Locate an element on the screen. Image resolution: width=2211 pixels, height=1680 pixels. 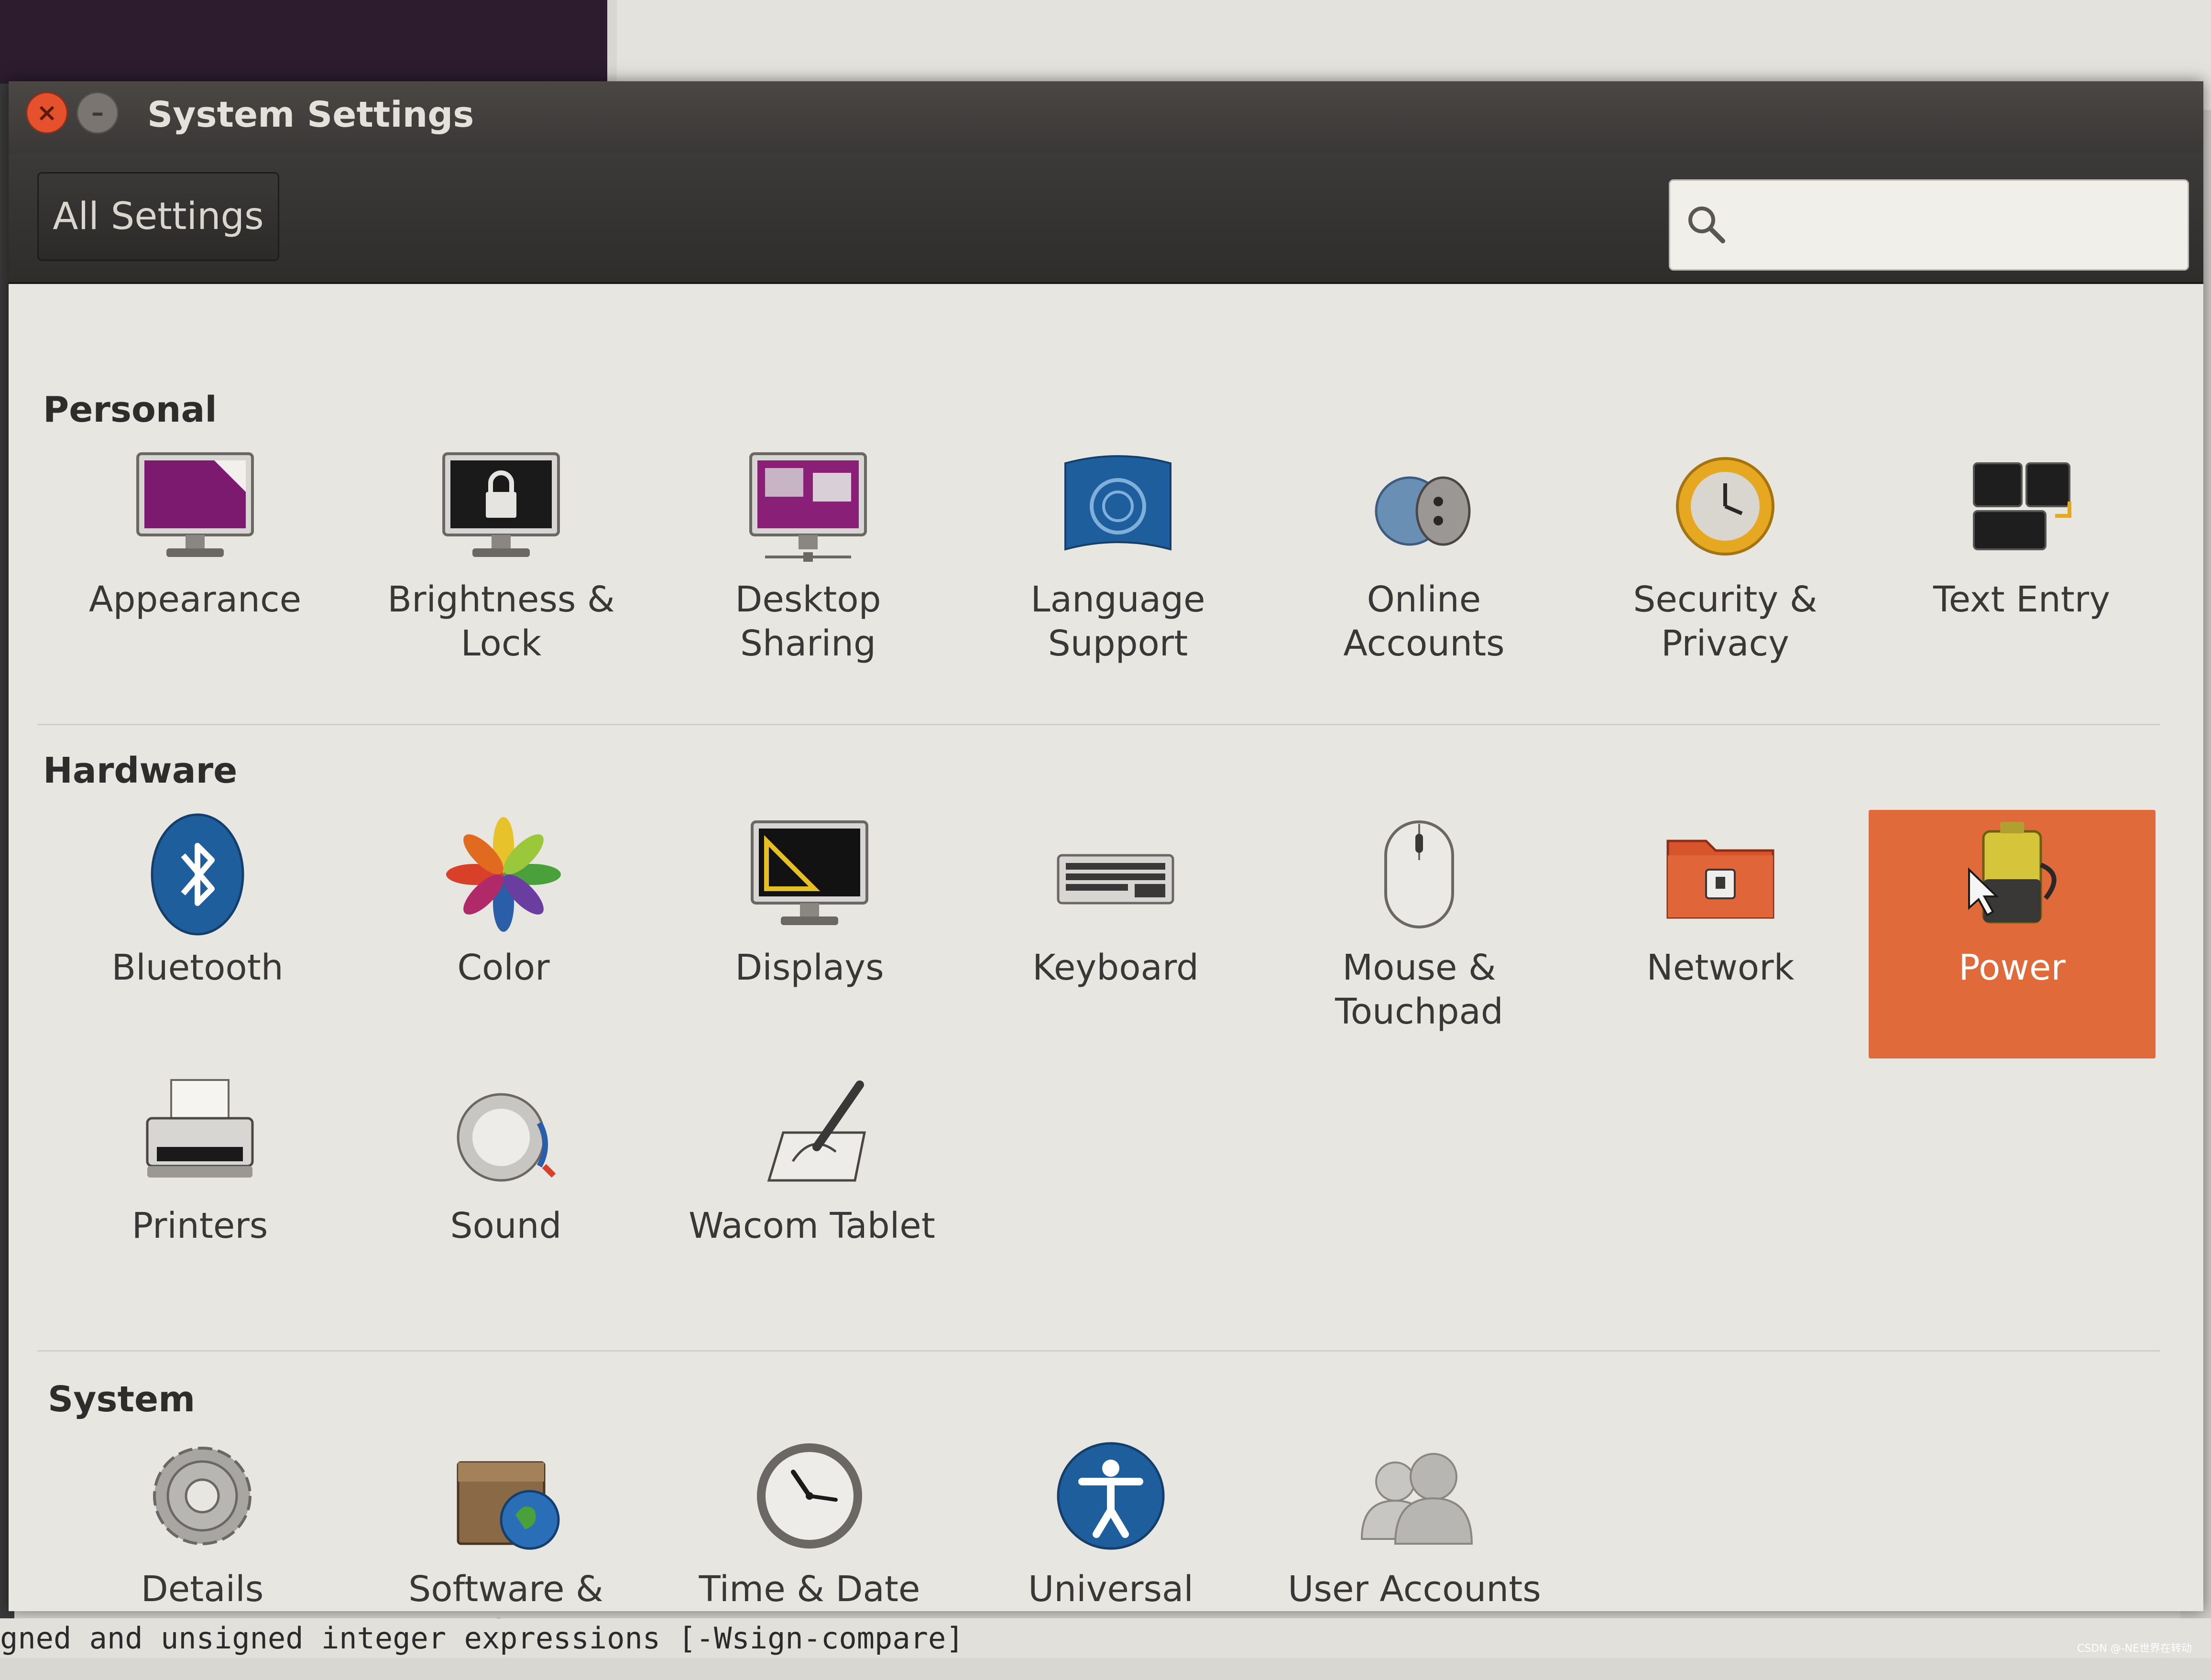
software-updates-icon is located at coordinates (505, 1495).